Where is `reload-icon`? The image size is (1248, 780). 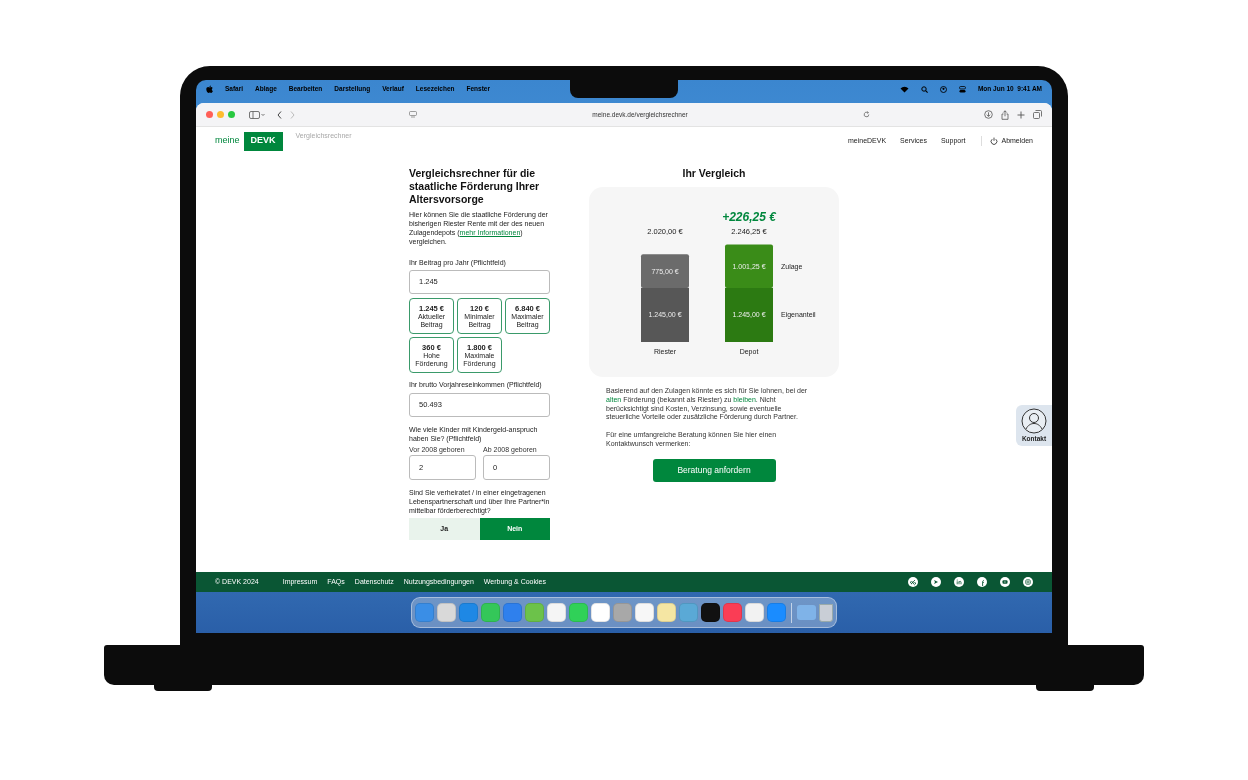 reload-icon is located at coordinates (866, 114).